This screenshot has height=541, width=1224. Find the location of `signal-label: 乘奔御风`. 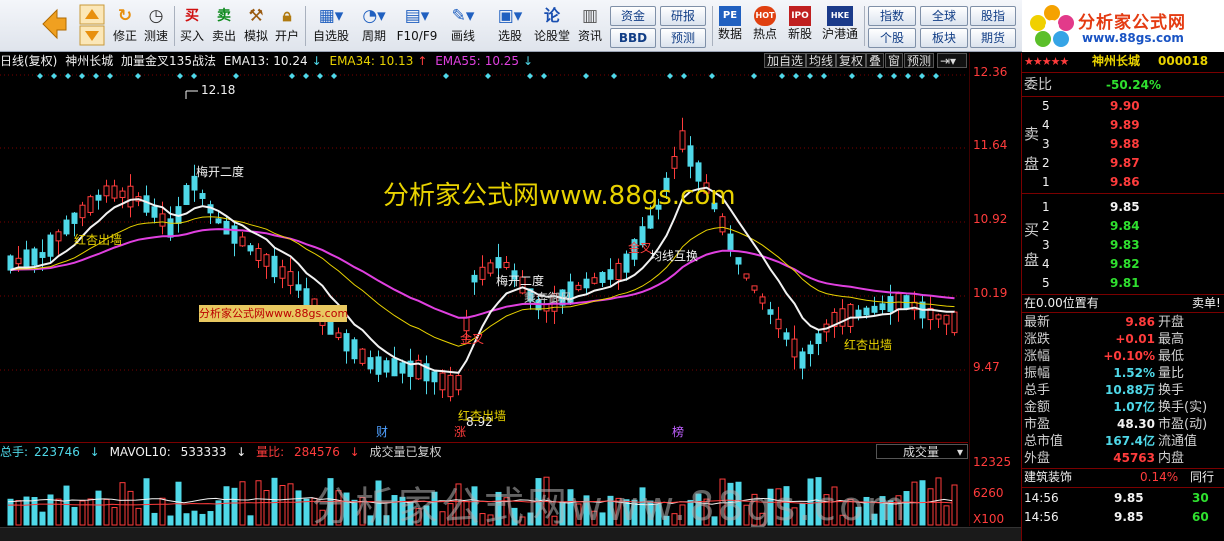

signal-label: 乘奔御风 is located at coordinates (548, 297).